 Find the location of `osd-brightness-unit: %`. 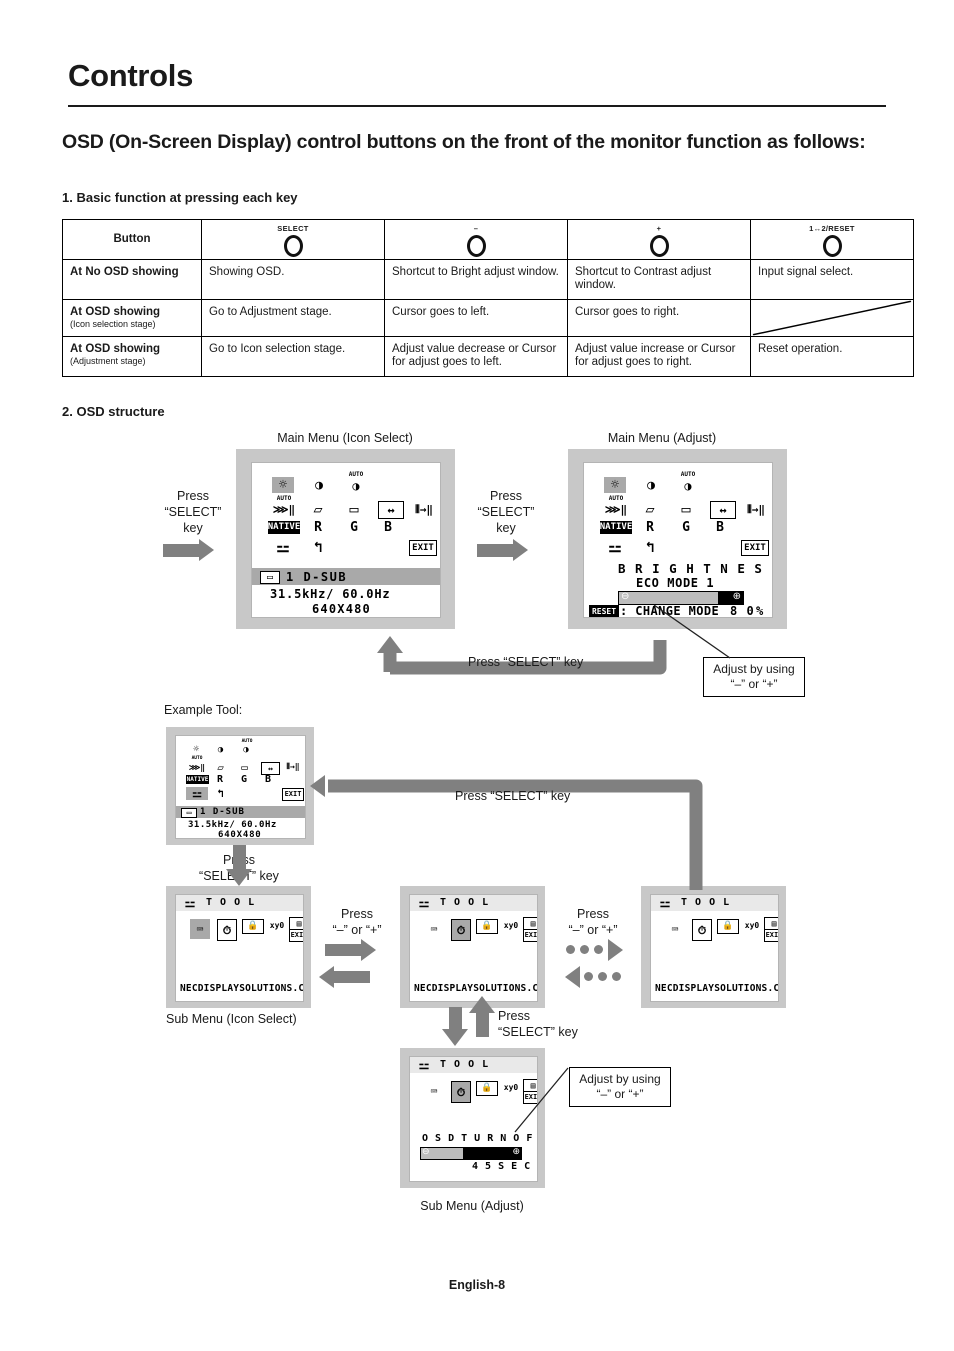

osd-brightness-unit: % is located at coordinates (760, 611).